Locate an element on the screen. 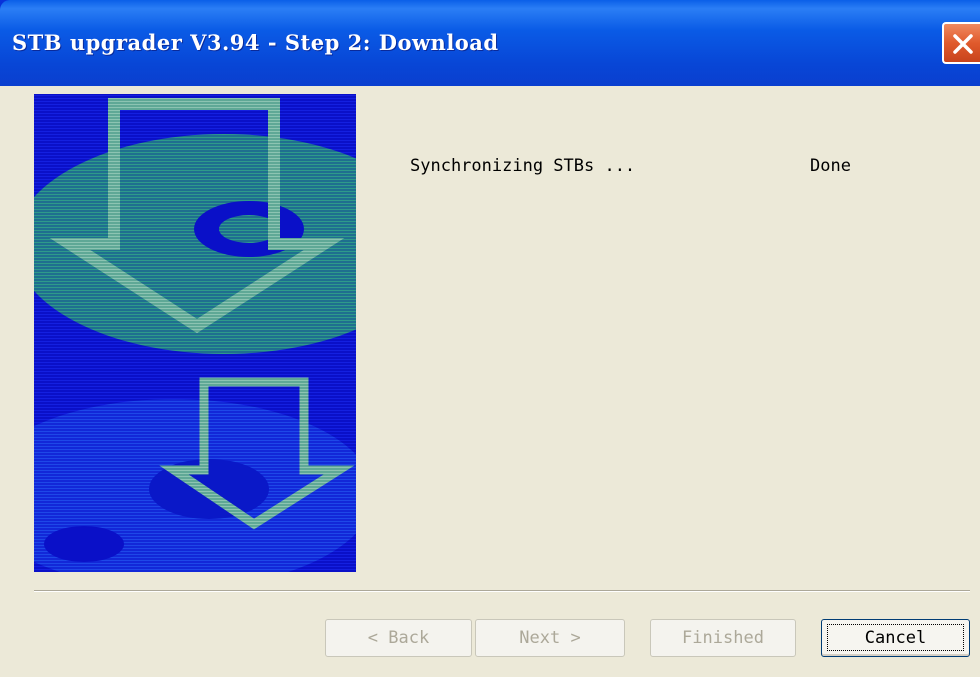 The height and width of the screenshot is (677, 980). cancel-button-label: Cancel is located at coordinates (895, 638).